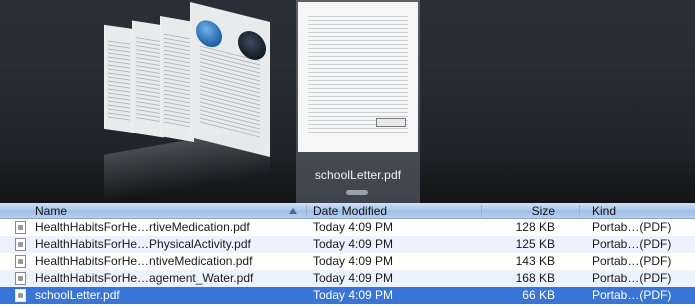 This screenshot has height=306, width=695. Describe the element at coordinates (142, 227) in the screenshot. I see `file-name: HealthHabitsForHe…rtiveMedication.pdf` at that location.